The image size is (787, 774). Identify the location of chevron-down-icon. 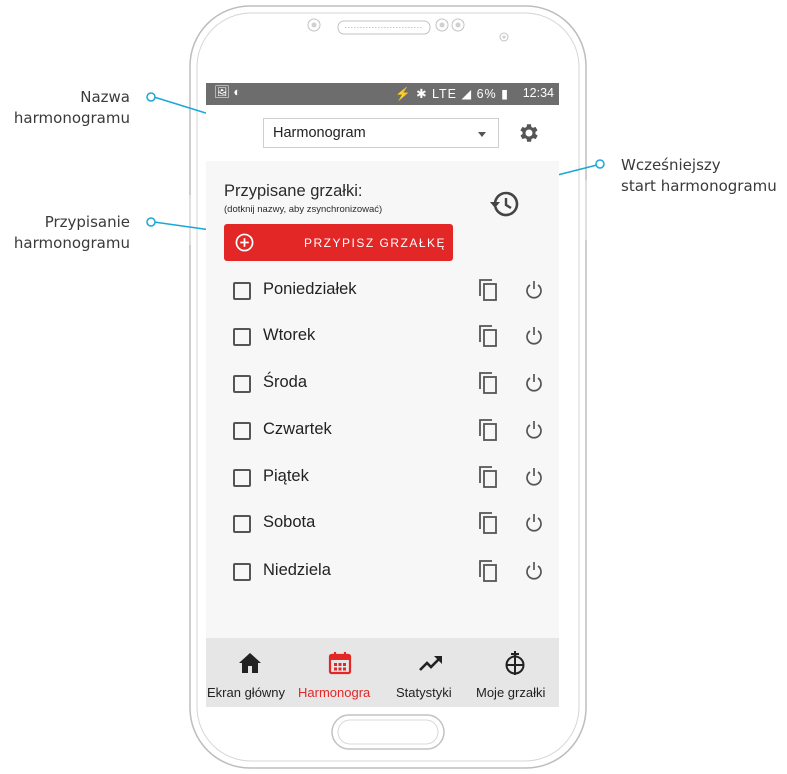
(482, 134).